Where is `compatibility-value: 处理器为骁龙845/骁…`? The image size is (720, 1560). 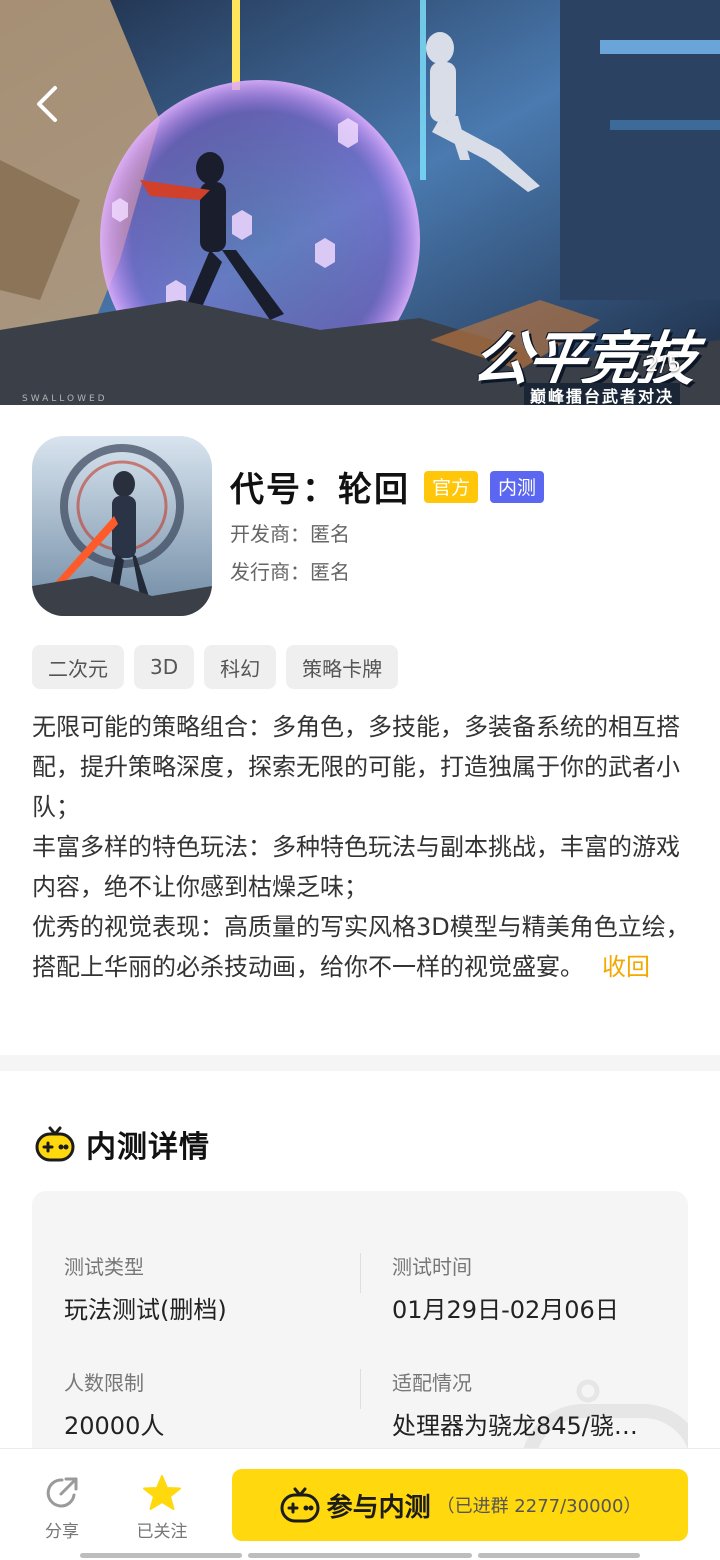
compatibility-value: 处理器为骁龙845/骁… is located at coordinates (515, 1426).